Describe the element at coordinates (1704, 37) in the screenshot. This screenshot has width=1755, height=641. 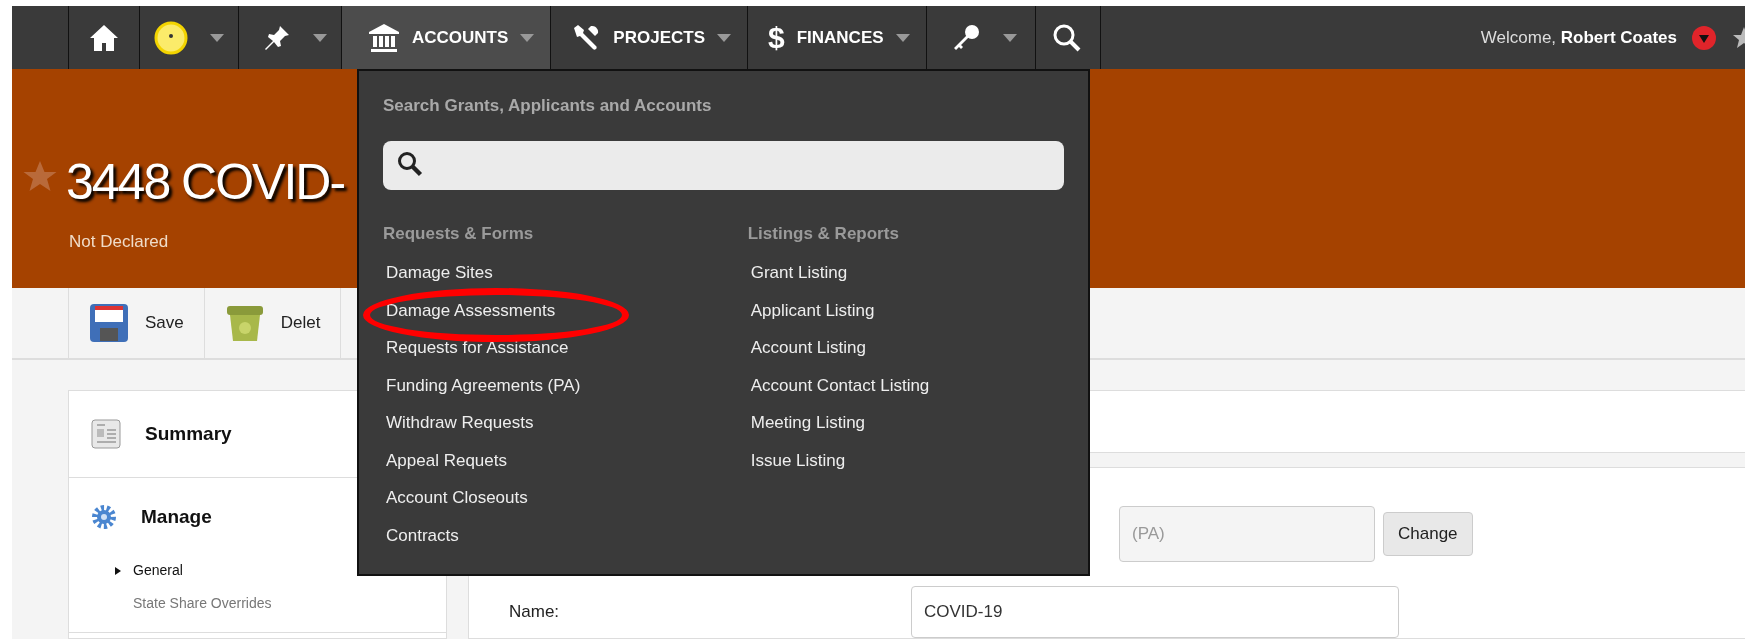
I see `alert-icon` at that location.